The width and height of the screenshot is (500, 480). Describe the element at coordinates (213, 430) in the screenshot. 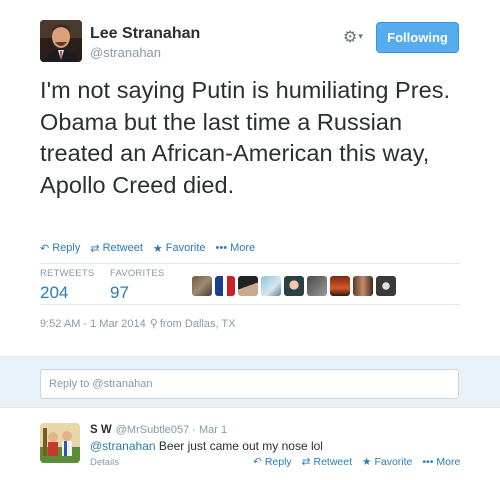

I see `reply-timestamp: Mar 1` at that location.